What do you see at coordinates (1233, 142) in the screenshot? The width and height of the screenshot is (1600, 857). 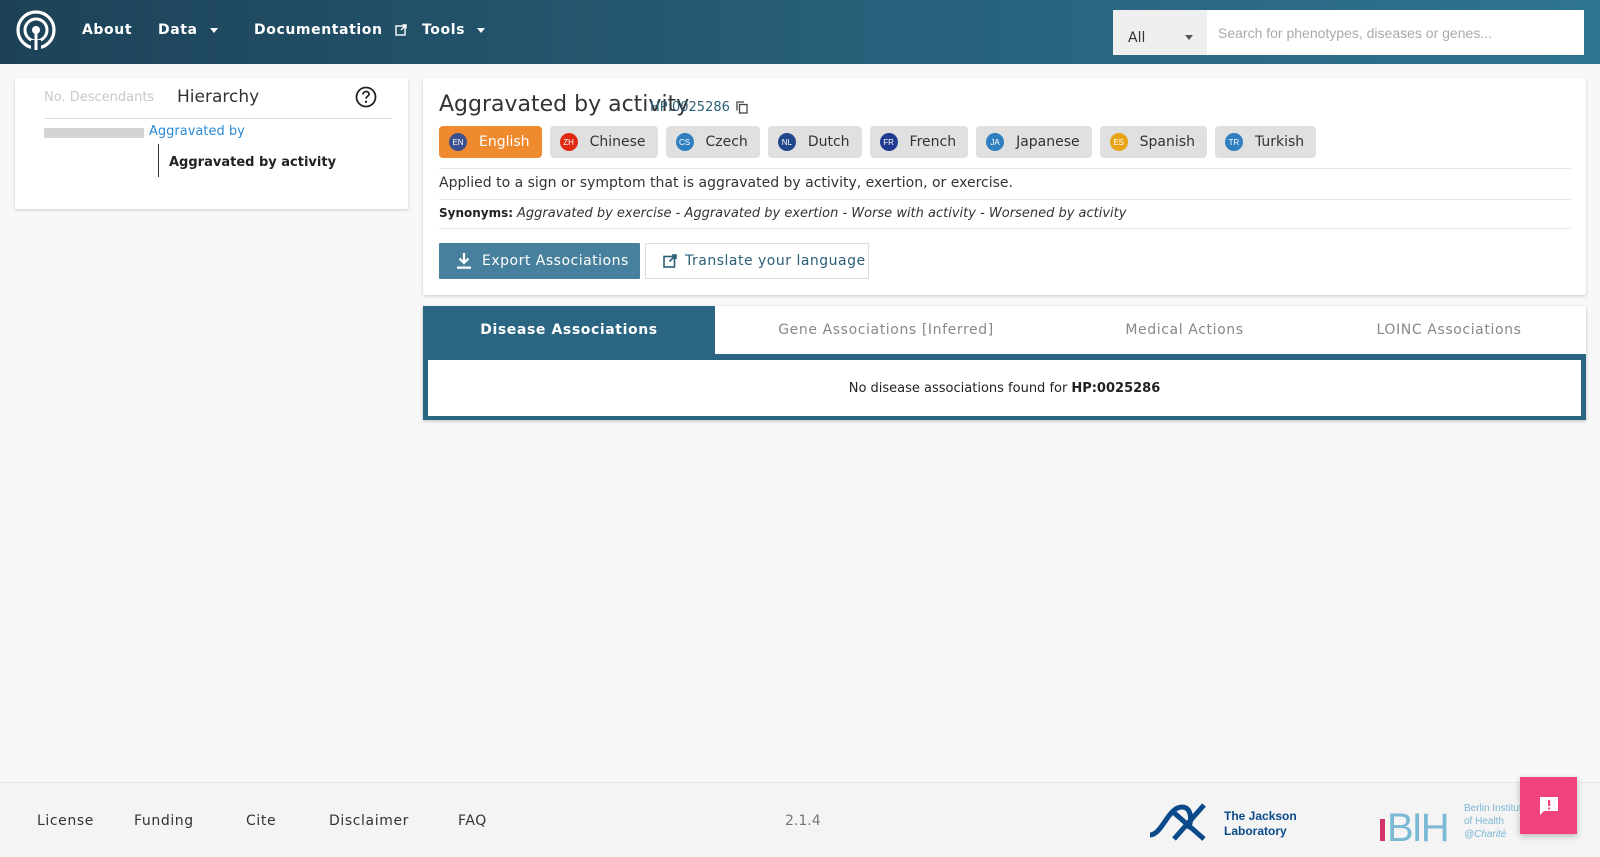 I see `flag-tr-icon: TR` at bounding box center [1233, 142].